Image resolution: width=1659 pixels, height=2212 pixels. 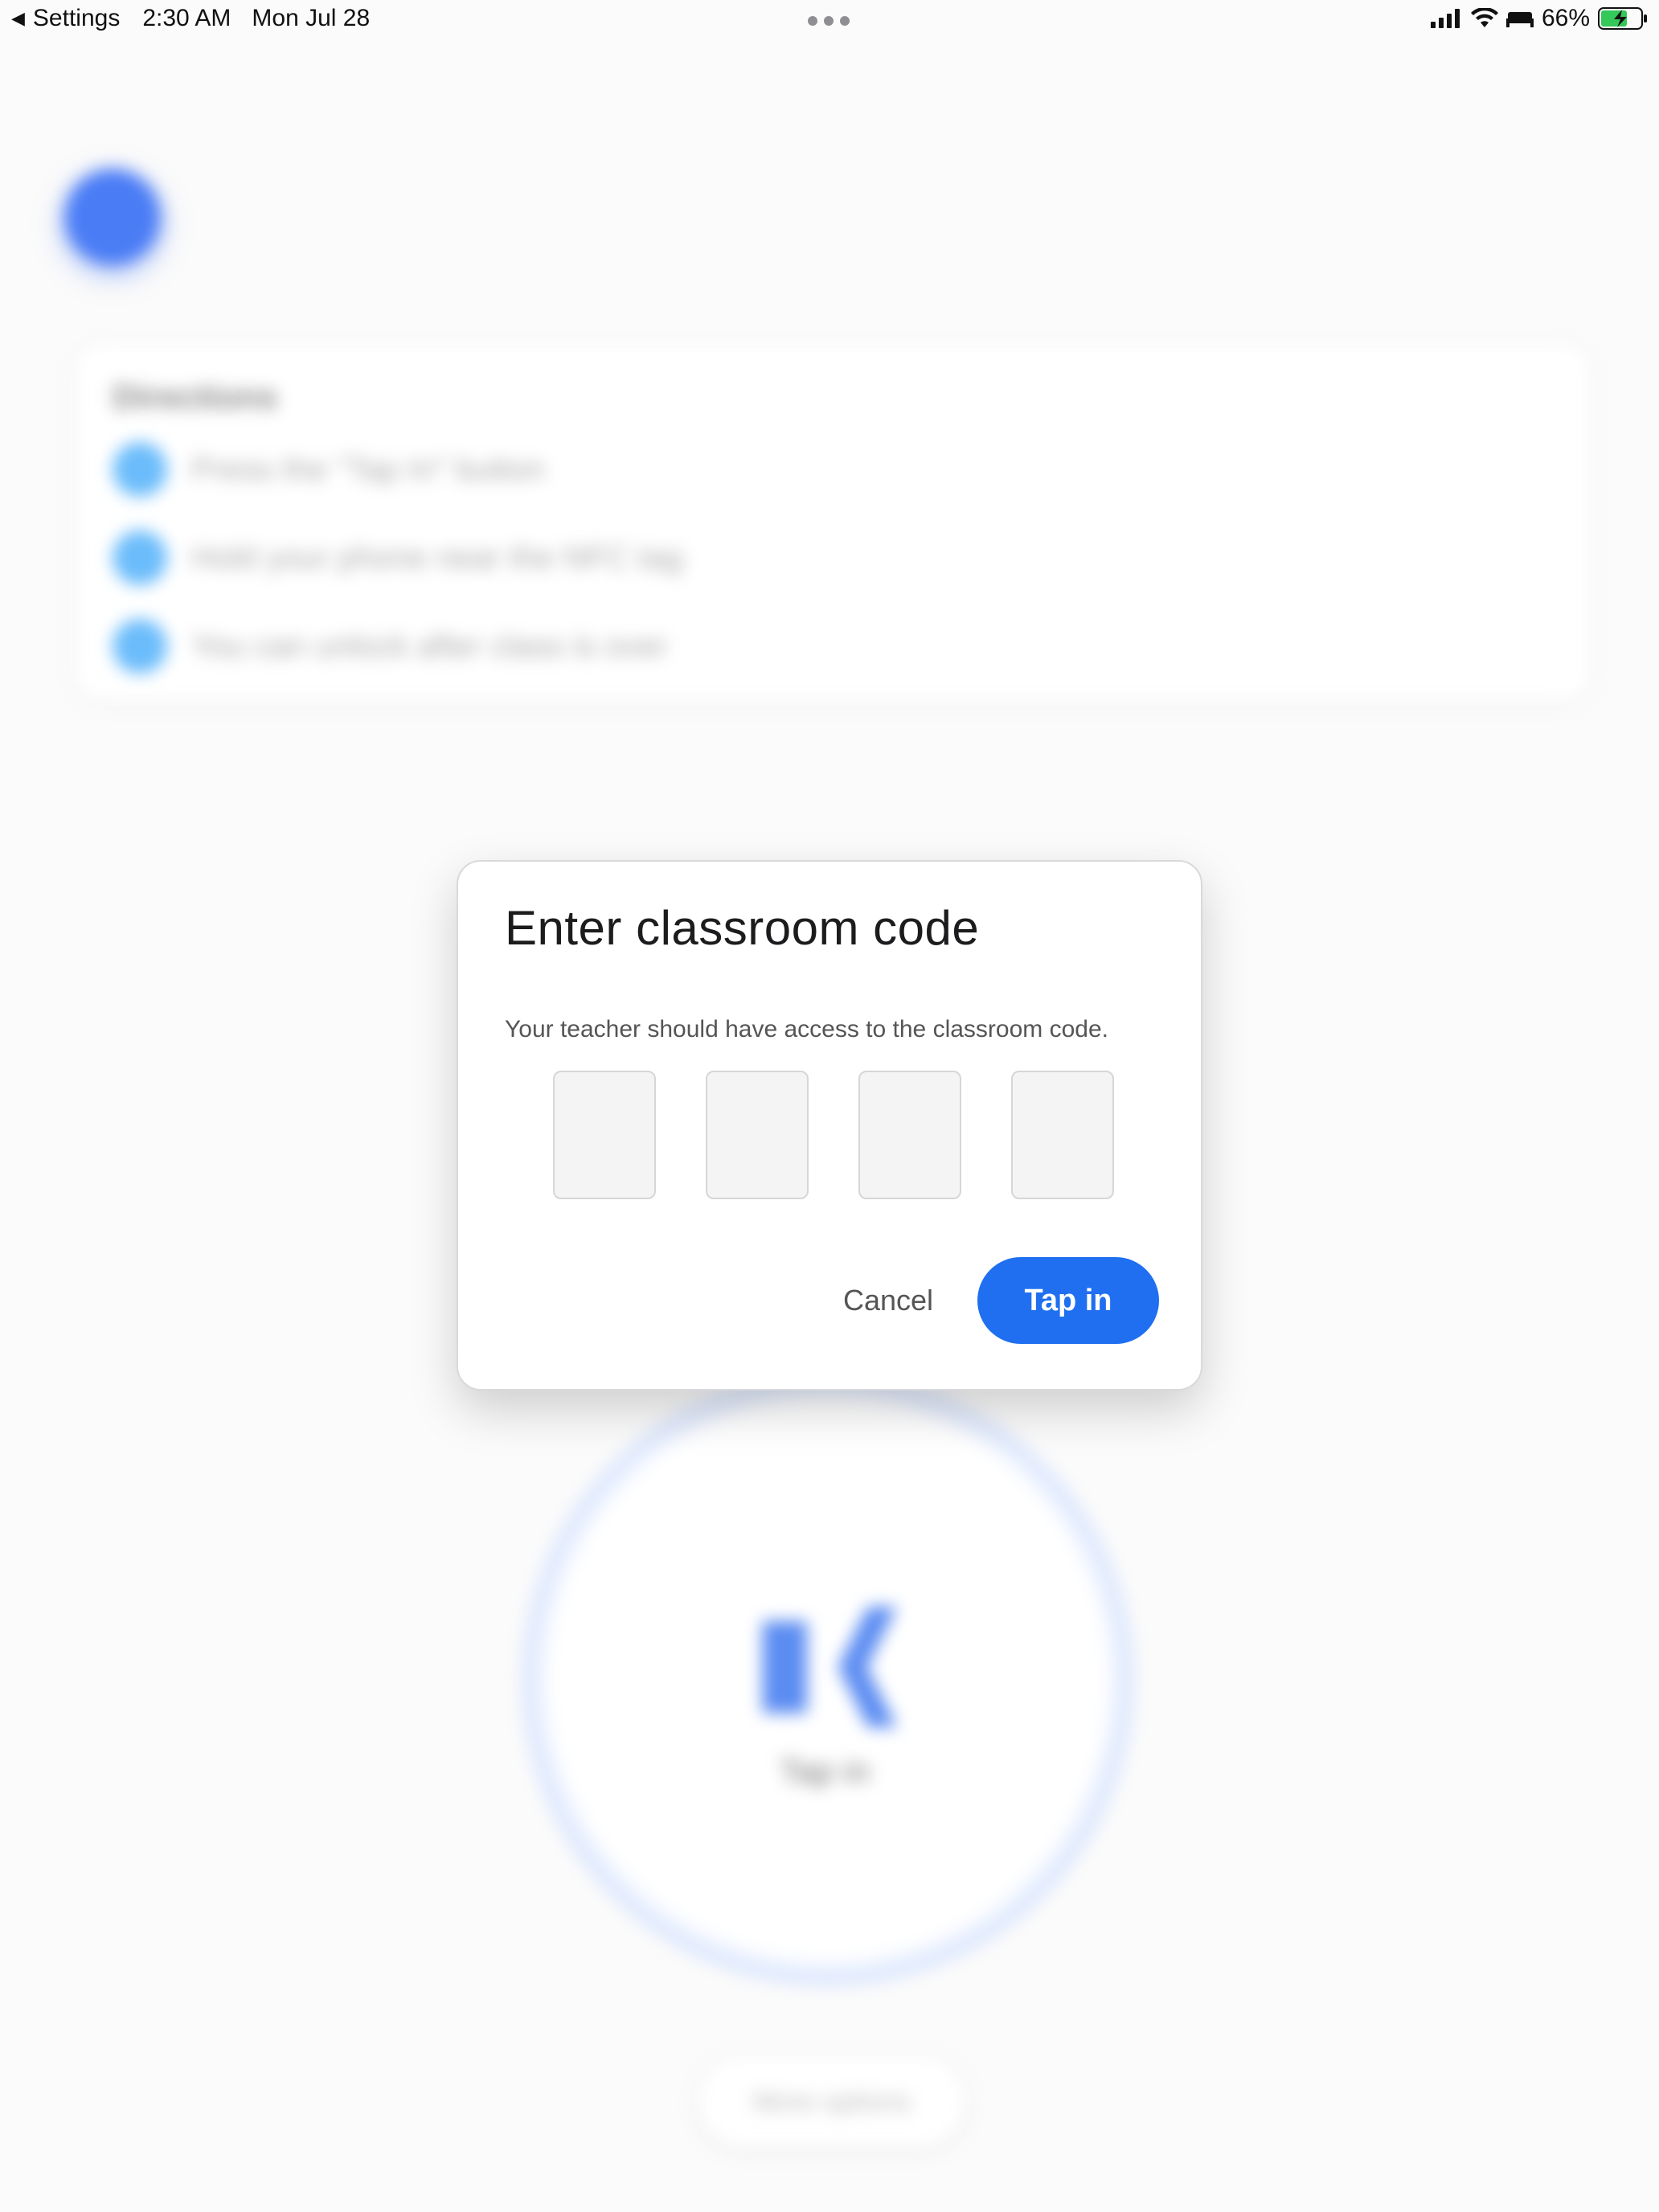 I want to click on more-options-button: More options, so click(x=832, y=2102).